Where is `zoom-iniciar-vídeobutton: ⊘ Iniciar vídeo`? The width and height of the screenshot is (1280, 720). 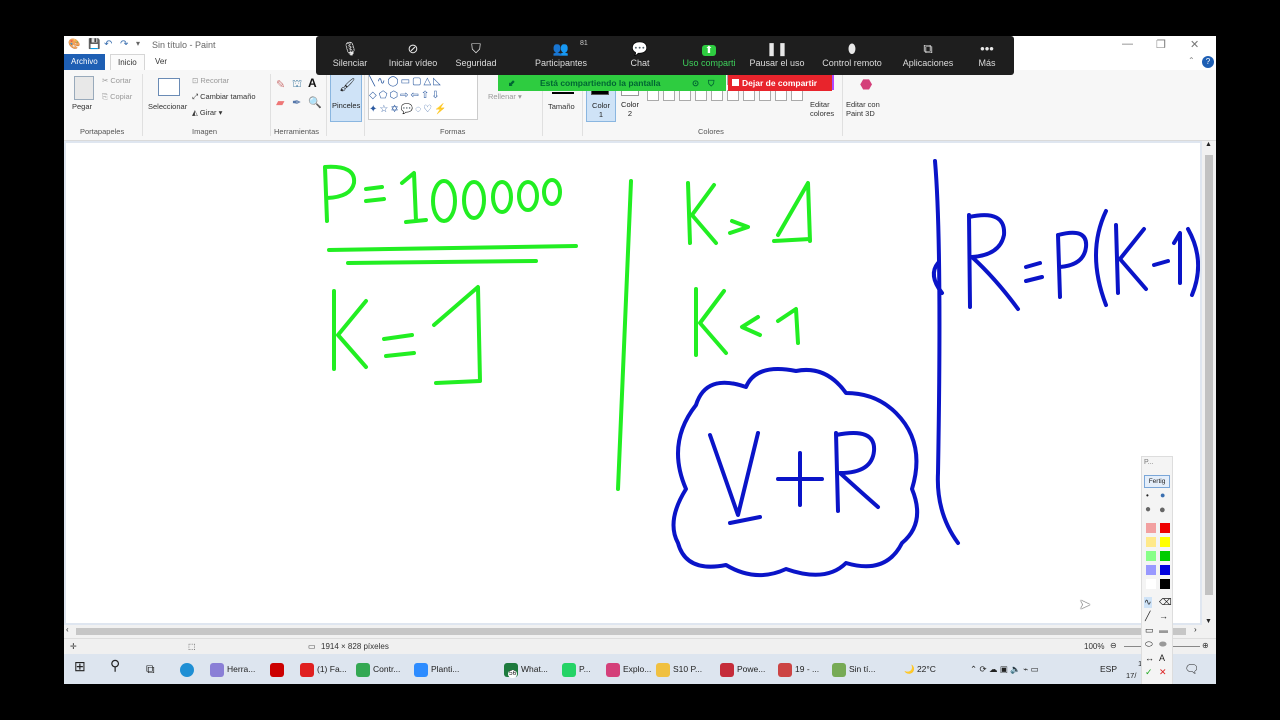 zoom-iniciar-vídeobutton: ⊘ Iniciar vídeo is located at coordinates (413, 55).